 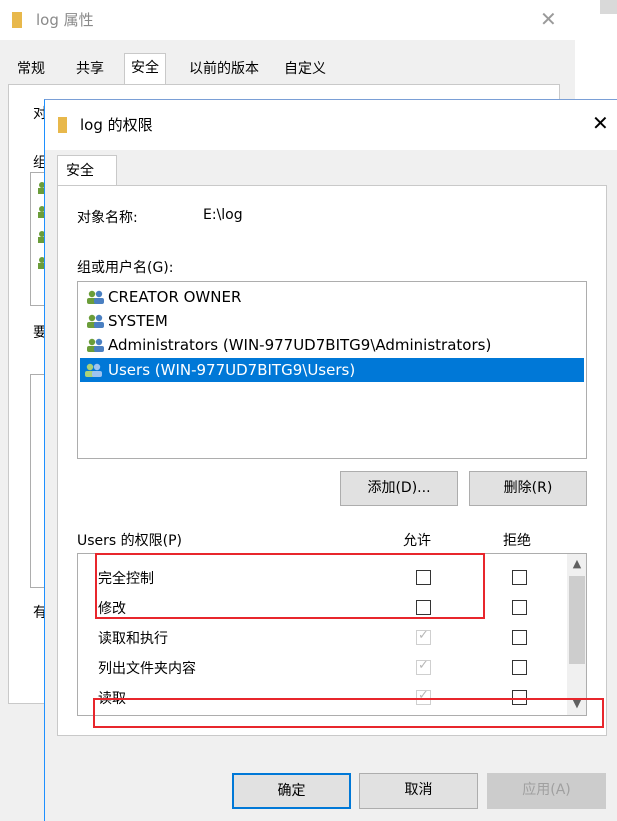 What do you see at coordinates (577, 620) in the screenshot?
I see `scroll-thumb` at bounding box center [577, 620].